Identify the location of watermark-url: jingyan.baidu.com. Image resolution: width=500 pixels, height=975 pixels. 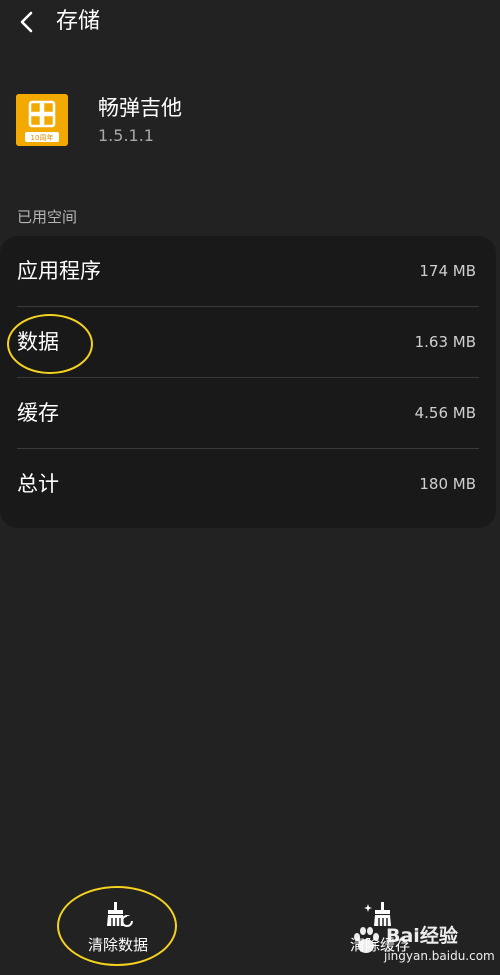
(439, 956).